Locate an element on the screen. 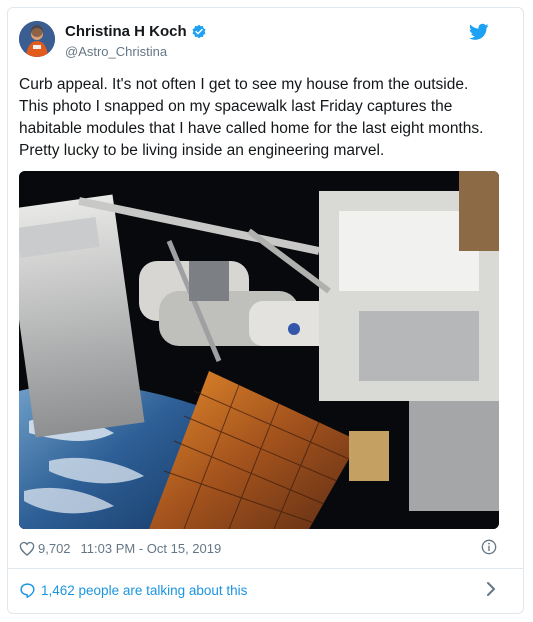 This screenshot has height=622, width=533. tweet-meta: 9,702 11:03 PM - Oct 15, 2019 is located at coordinates (259, 548).